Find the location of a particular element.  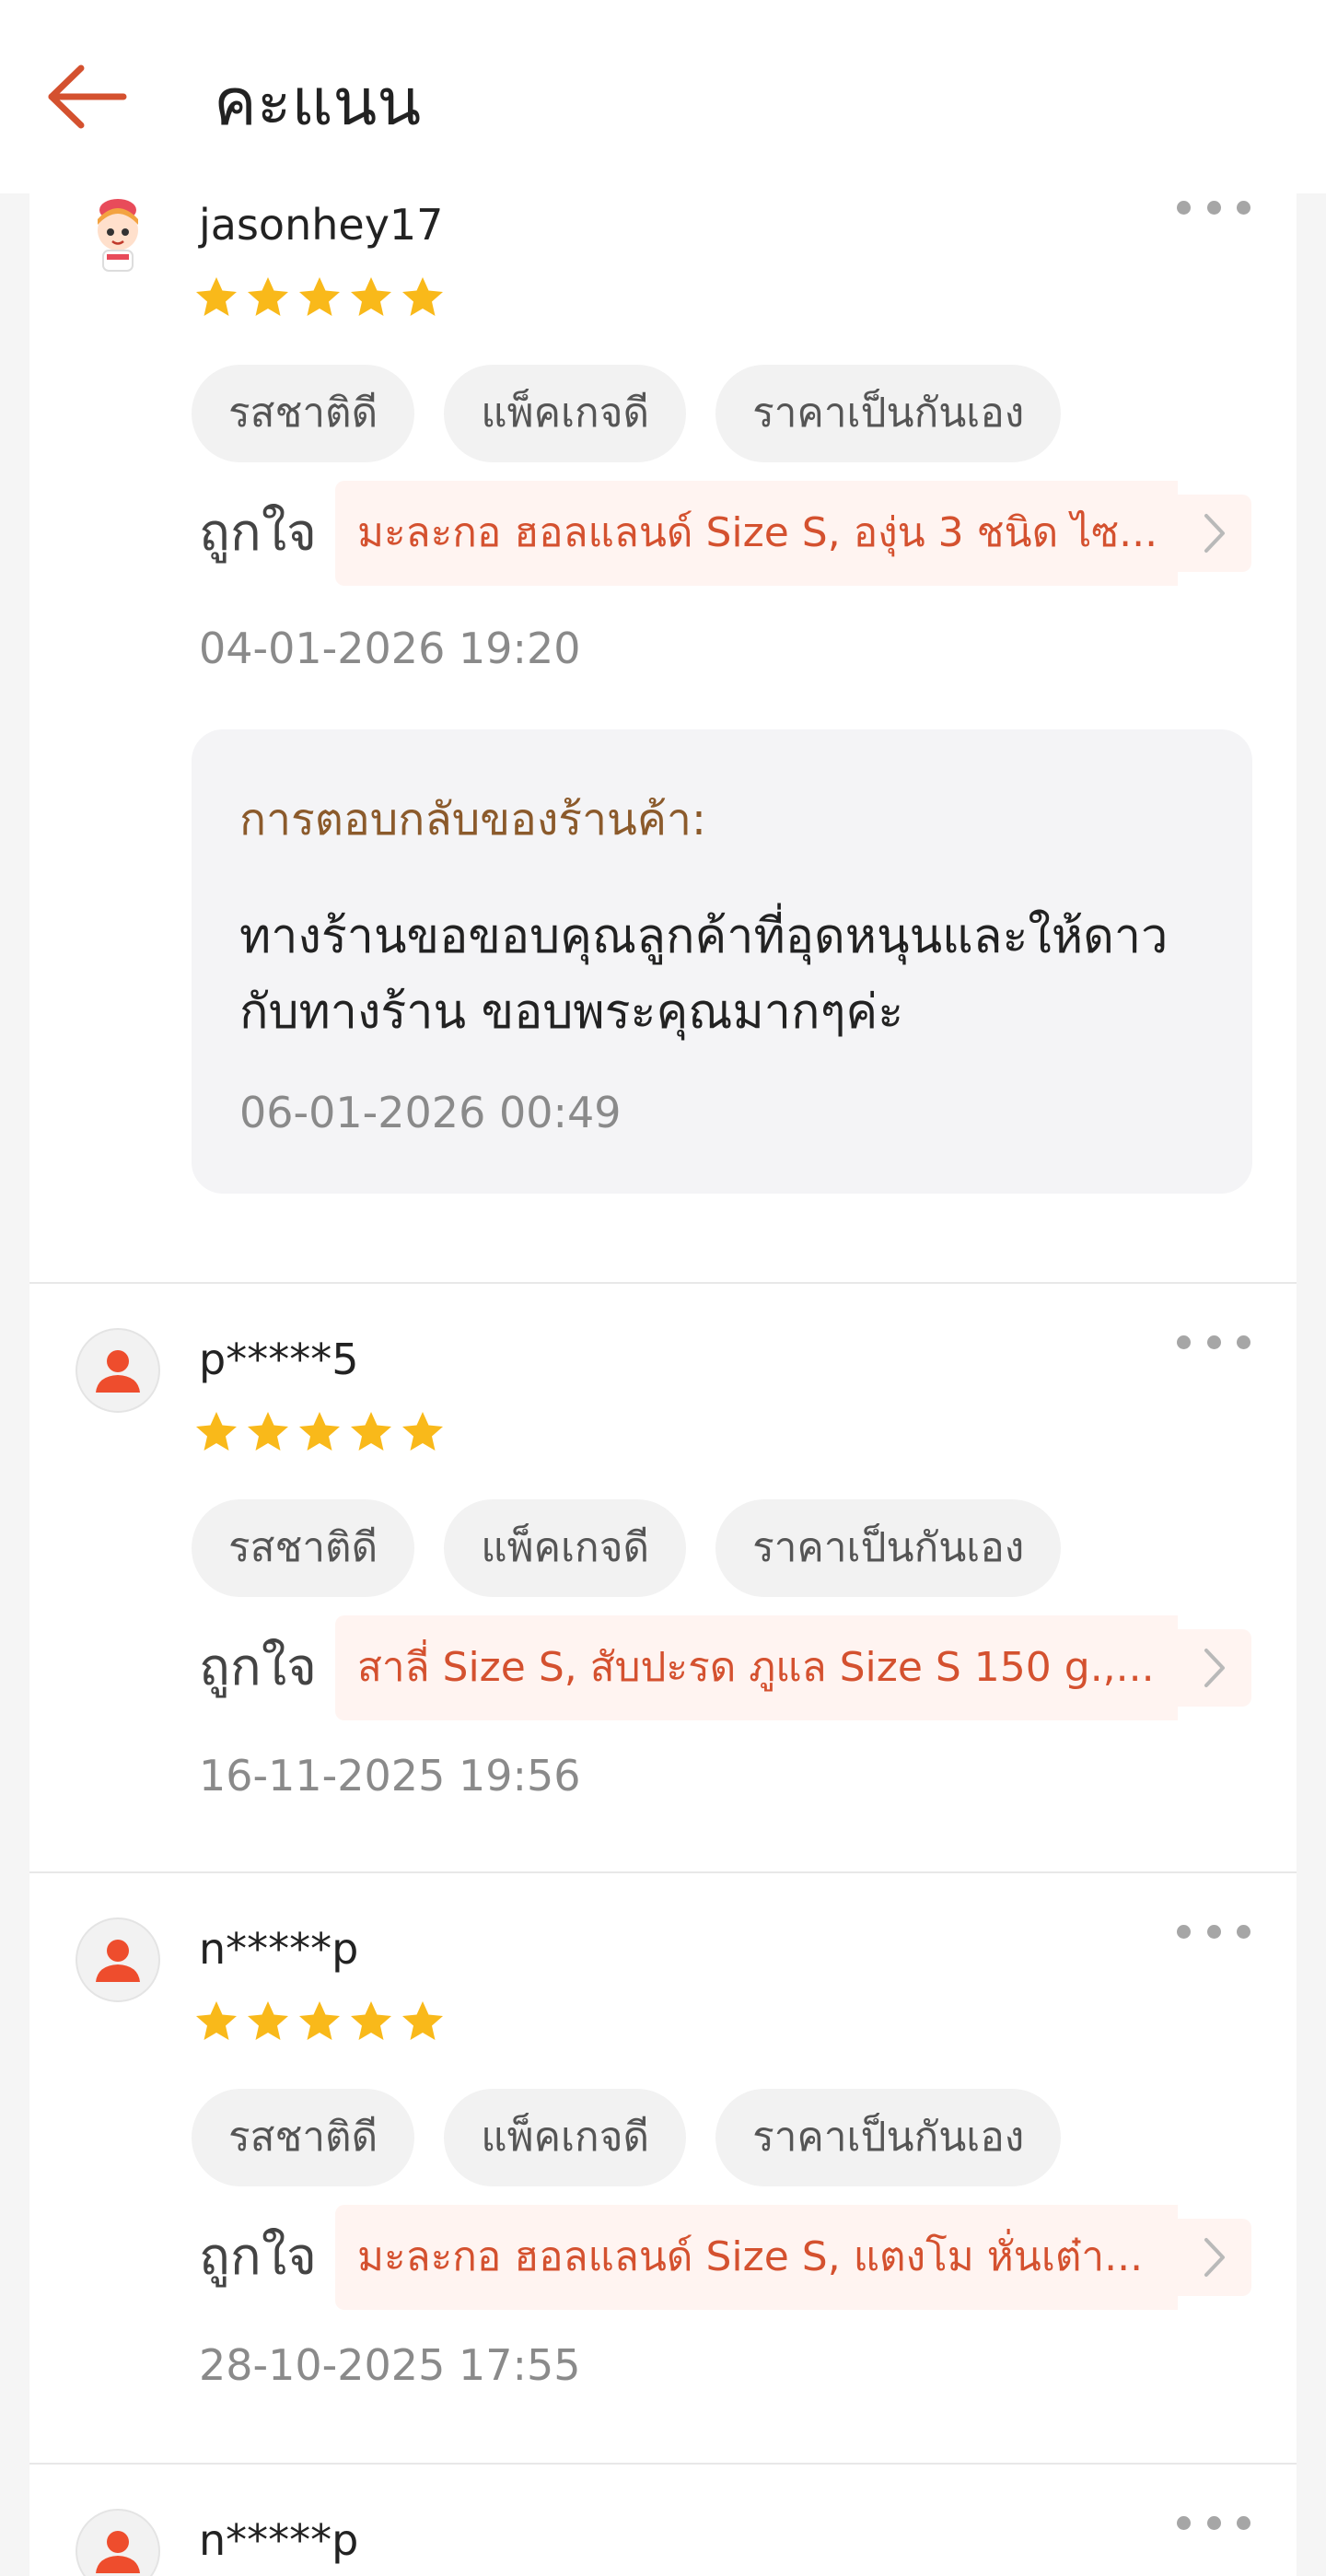

arrow-left-icon is located at coordinates (87, 96).